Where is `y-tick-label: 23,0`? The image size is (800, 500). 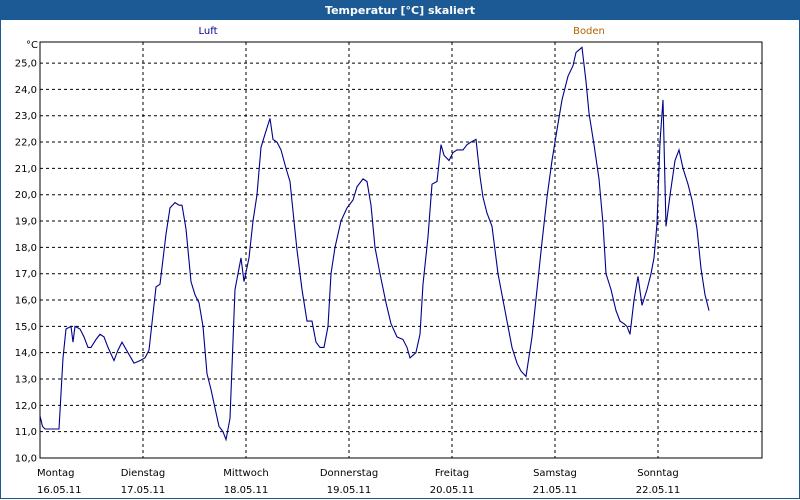 y-tick-label: 23,0 is located at coordinates (26, 116).